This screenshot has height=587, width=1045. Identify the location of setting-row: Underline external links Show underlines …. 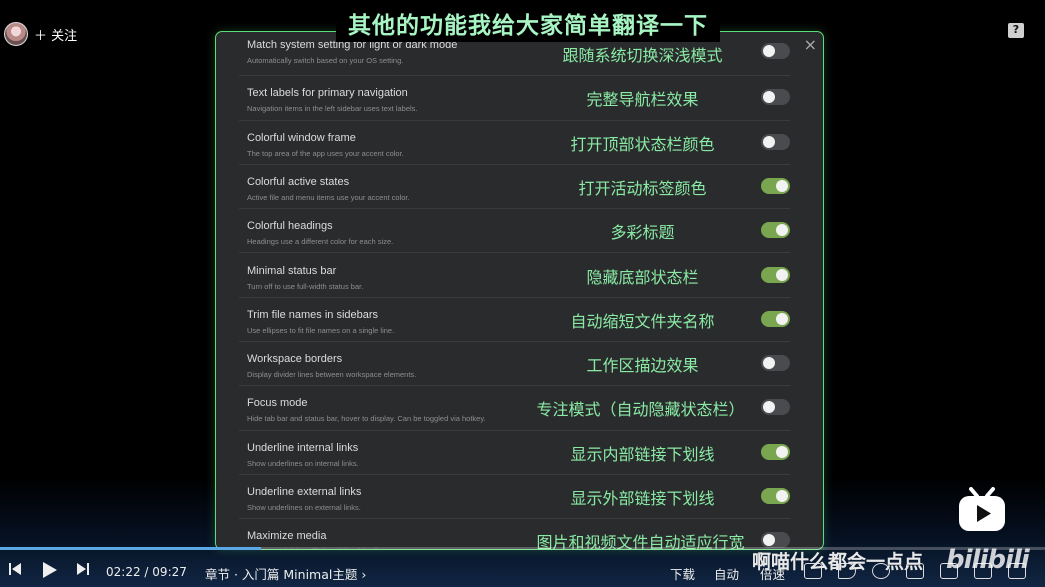
(514, 497).